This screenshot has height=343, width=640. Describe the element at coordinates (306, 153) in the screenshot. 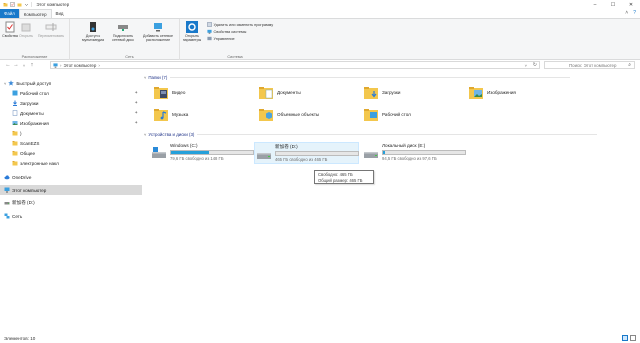

I see `drive-item: 新加卷 (D:) 465 ГБ свободно из 465 ГБ` at that location.